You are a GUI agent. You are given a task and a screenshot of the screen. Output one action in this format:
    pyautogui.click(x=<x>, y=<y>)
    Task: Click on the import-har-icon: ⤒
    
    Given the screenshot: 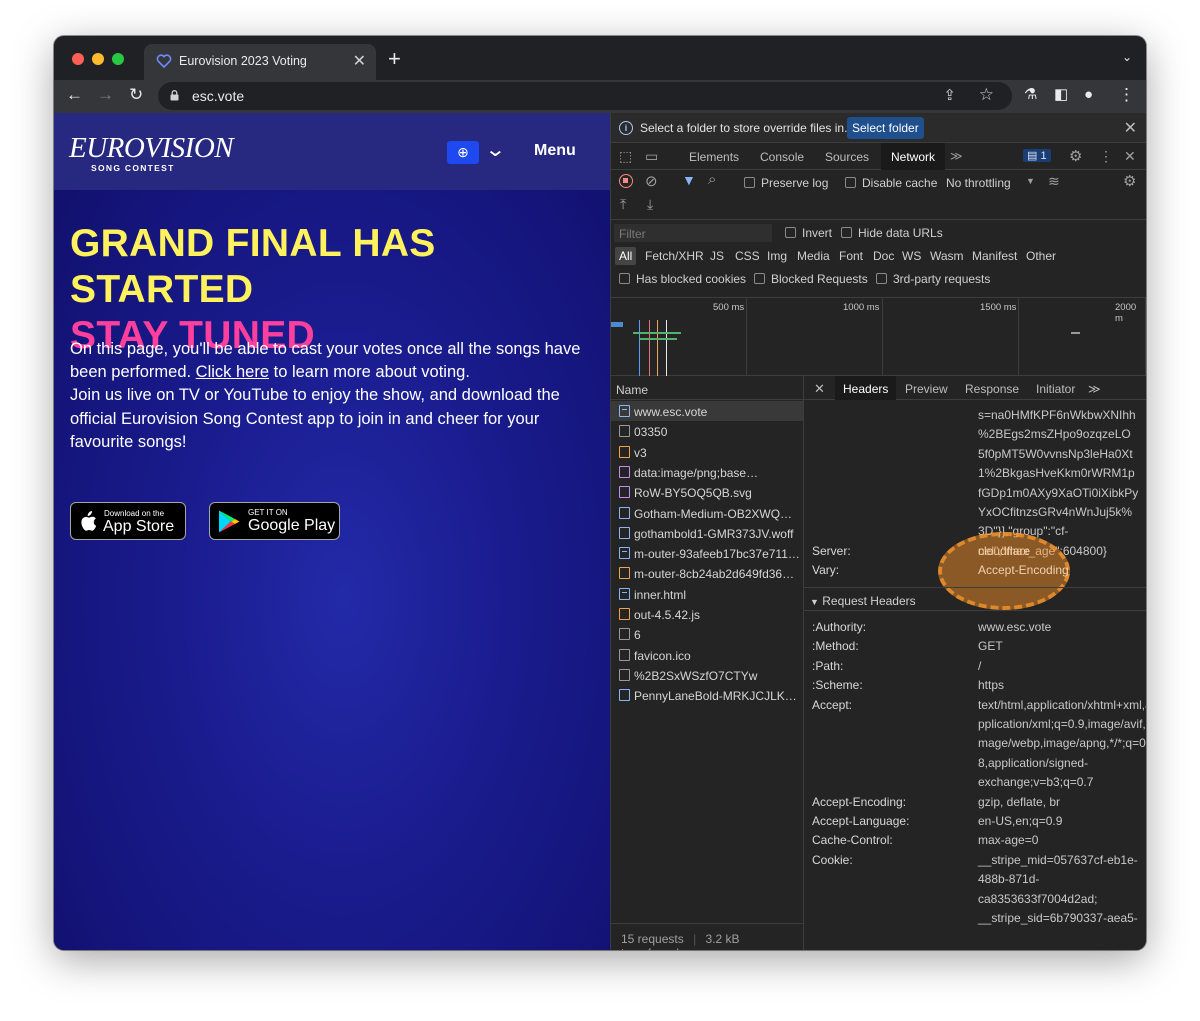 What is the action you would take?
    pyautogui.click(x=623, y=204)
    